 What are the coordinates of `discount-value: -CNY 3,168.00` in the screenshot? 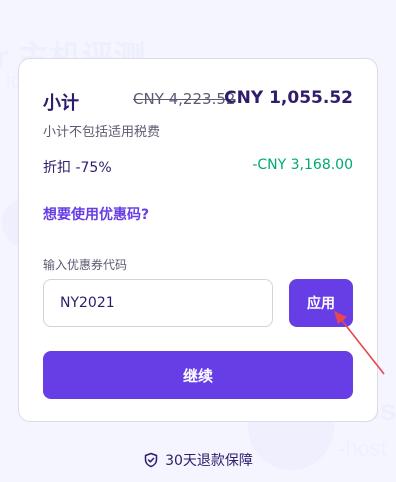 It's located at (302, 165).